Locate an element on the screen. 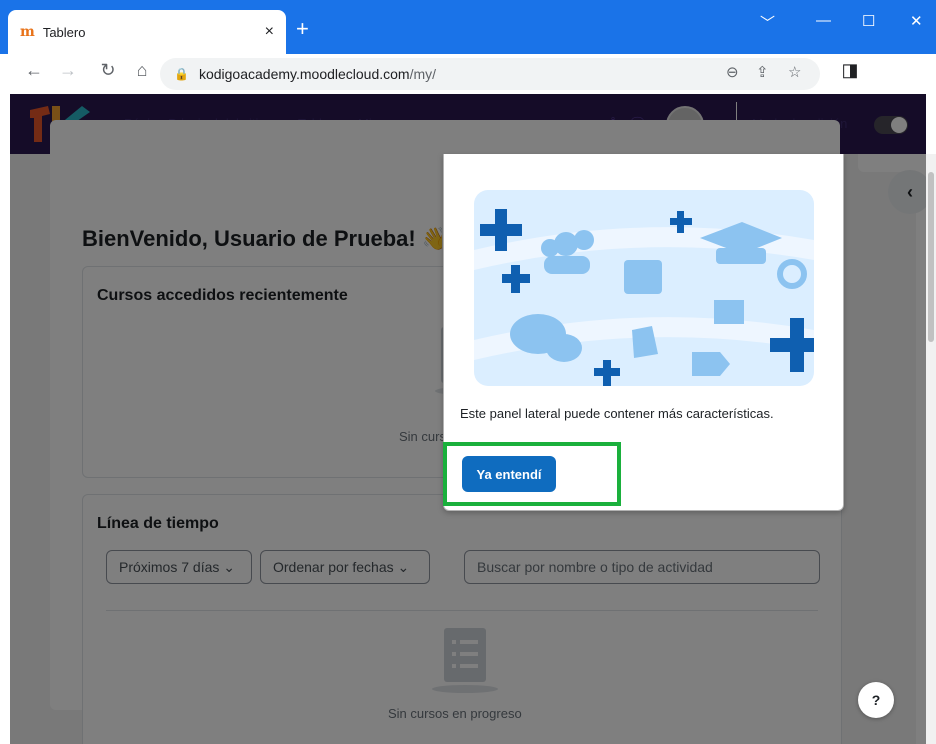 The height and width of the screenshot is (744, 936). share-icon: ⇪ is located at coordinates (762, 72).